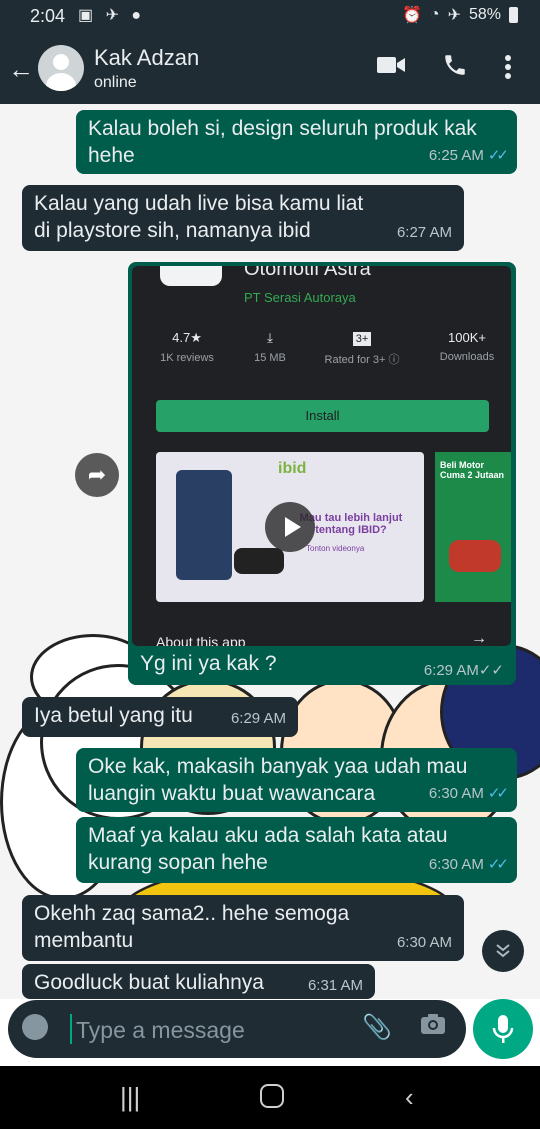 This screenshot has width=540, height=1129. I want to click on more-options-icon, so click(508, 70).